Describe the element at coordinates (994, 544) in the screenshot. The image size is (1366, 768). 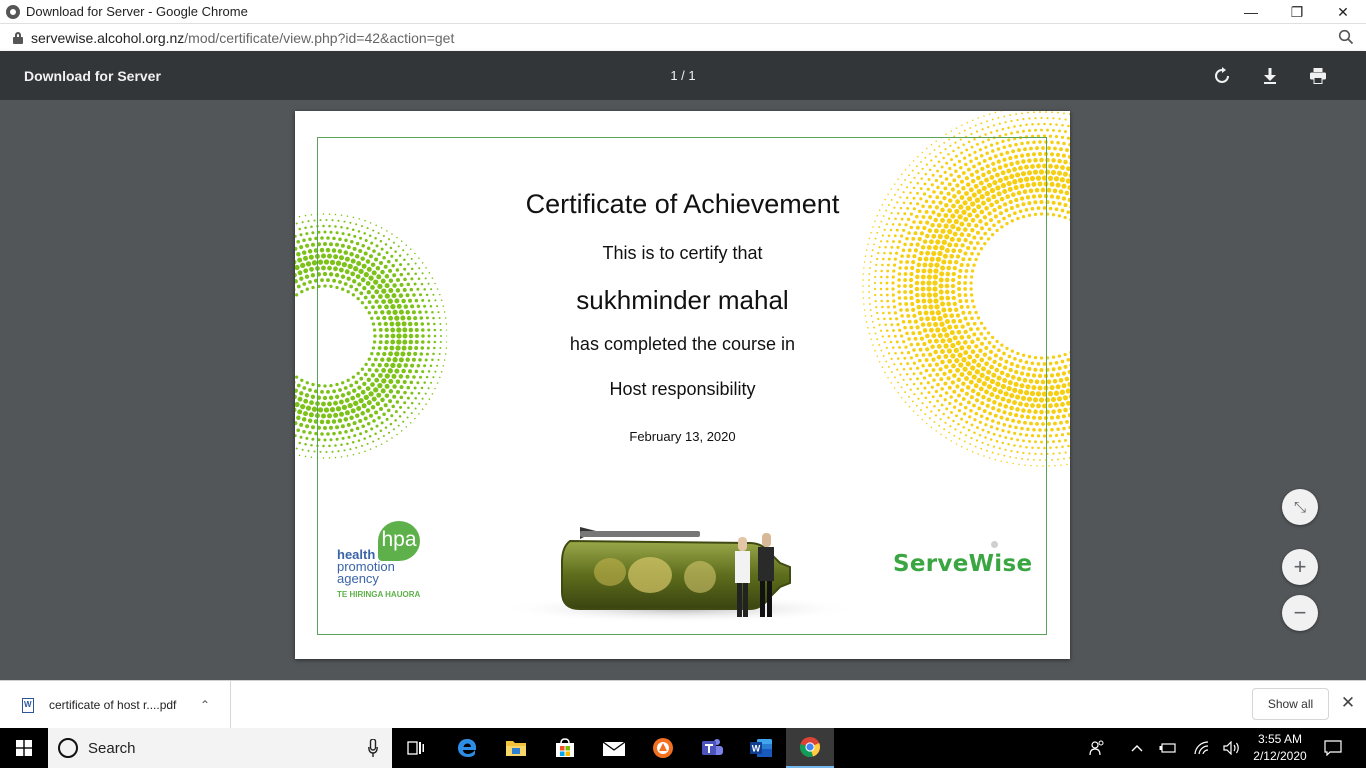
I see `servewise-dot-icon` at that location.